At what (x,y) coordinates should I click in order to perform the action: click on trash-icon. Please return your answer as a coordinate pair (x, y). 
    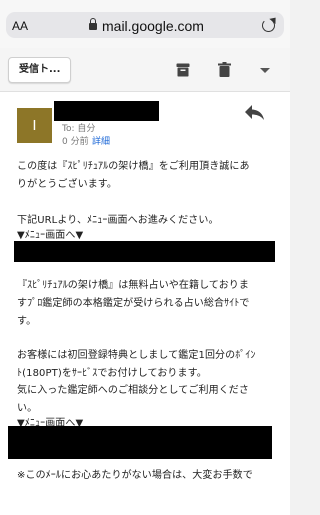
    Looking at the image, I should click on (224, 69).